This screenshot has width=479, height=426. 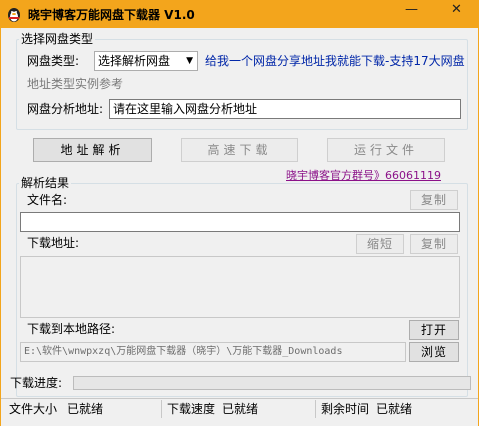 I want to click on status-size-value: 已就绪, so click(x=85, y=409).